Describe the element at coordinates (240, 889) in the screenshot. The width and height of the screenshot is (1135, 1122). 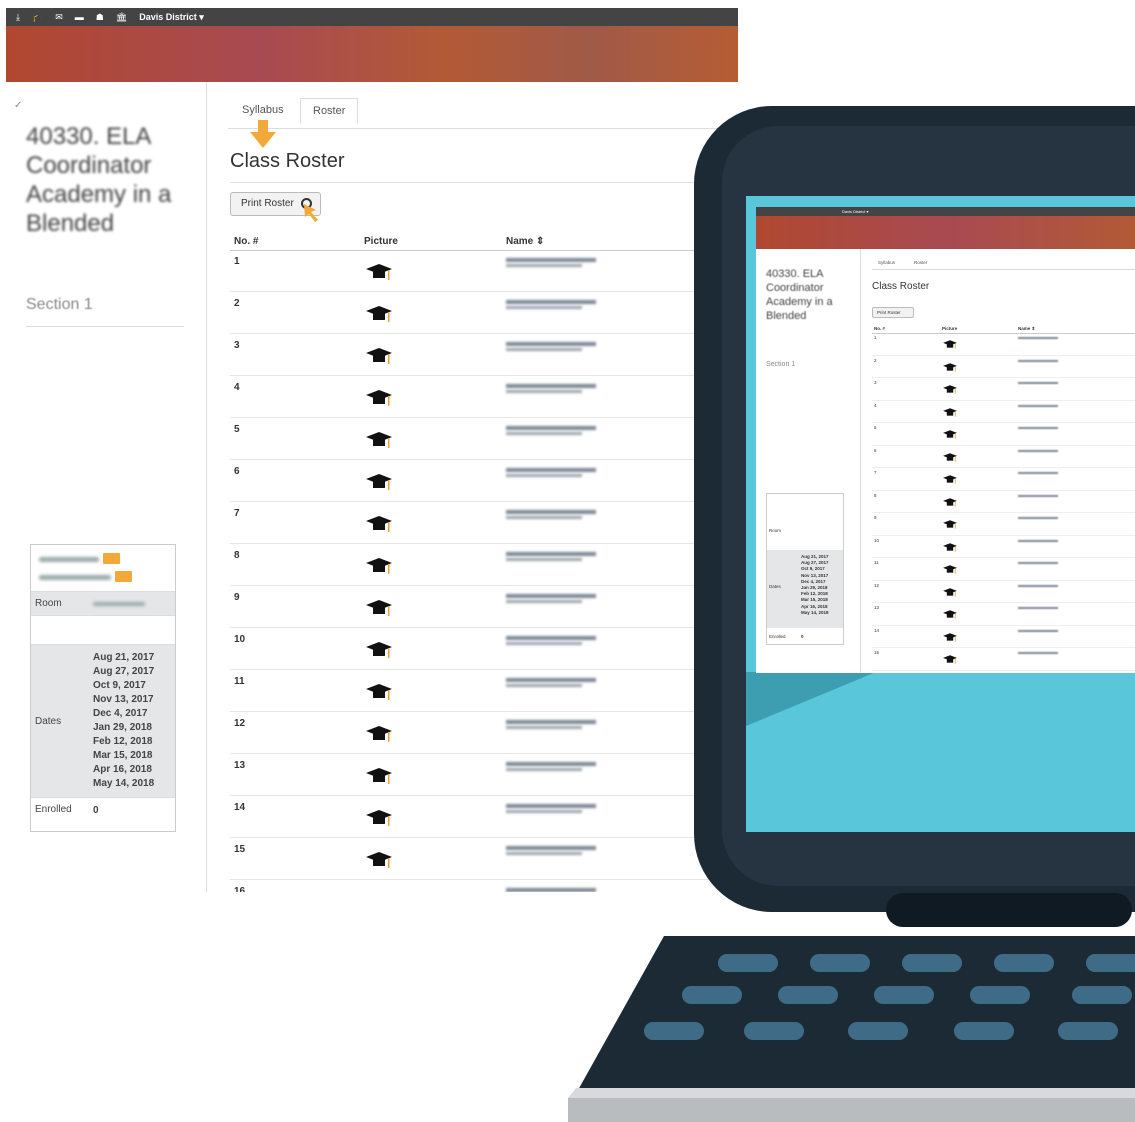
I see `row-number: 16` at that location.